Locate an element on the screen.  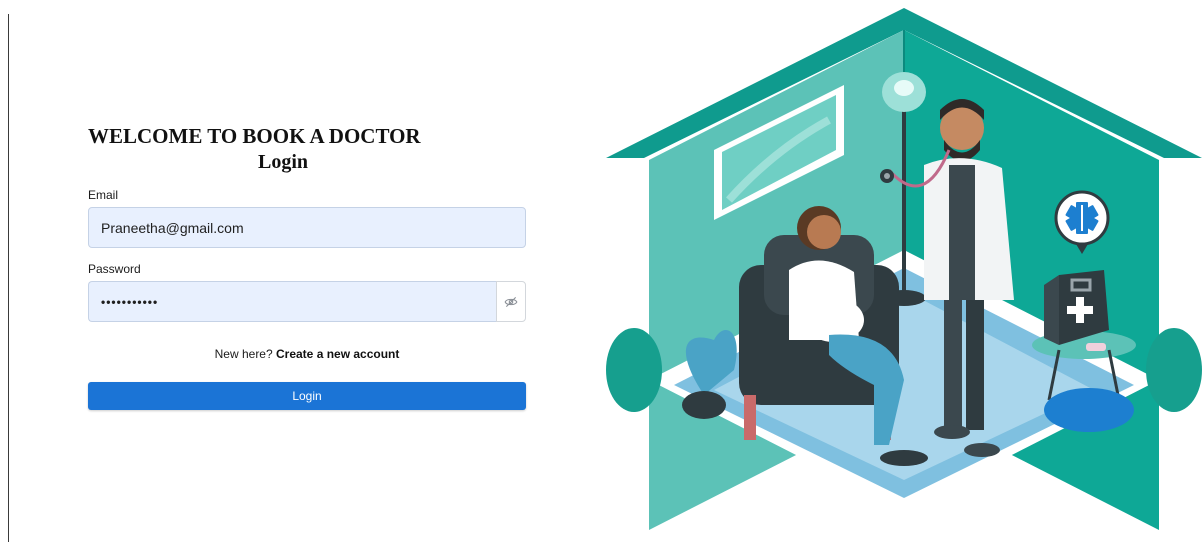
signup-prompt: New here? Create a new account is located at coordinates (307, 354).